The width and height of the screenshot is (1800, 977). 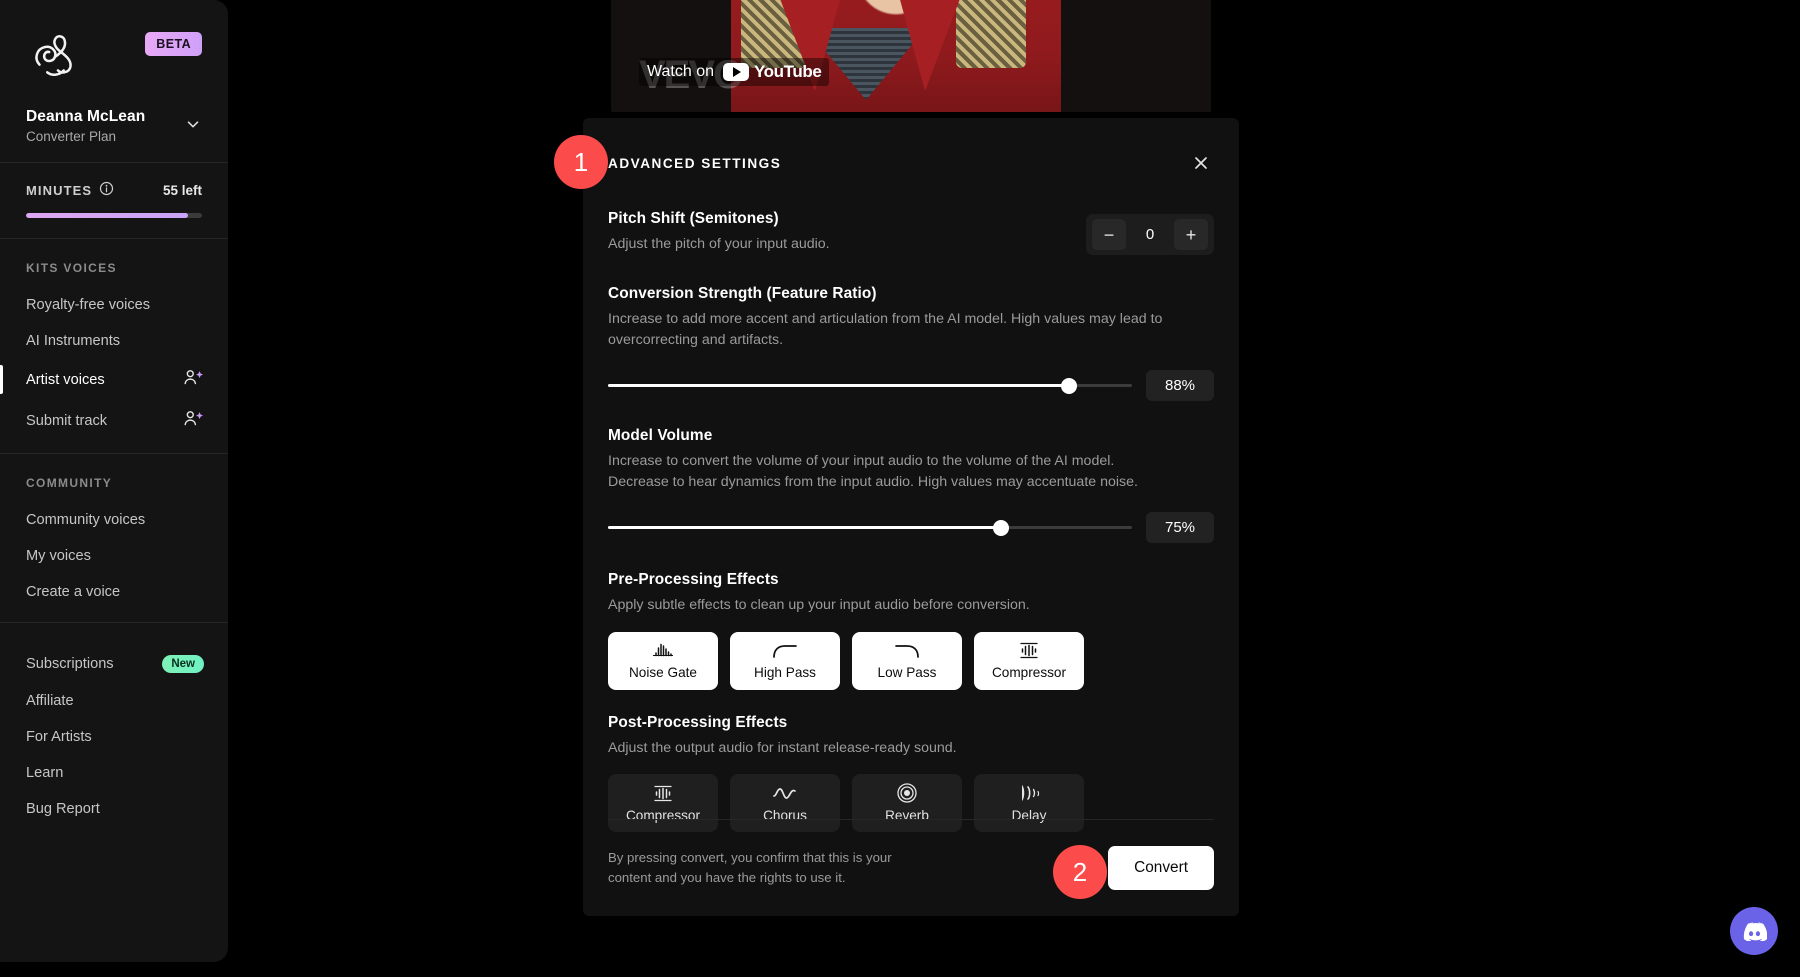 What do you see at coordinates (183, 664) in the screenshot?
I see `new-badge: New` at bounding box center [183, 664].